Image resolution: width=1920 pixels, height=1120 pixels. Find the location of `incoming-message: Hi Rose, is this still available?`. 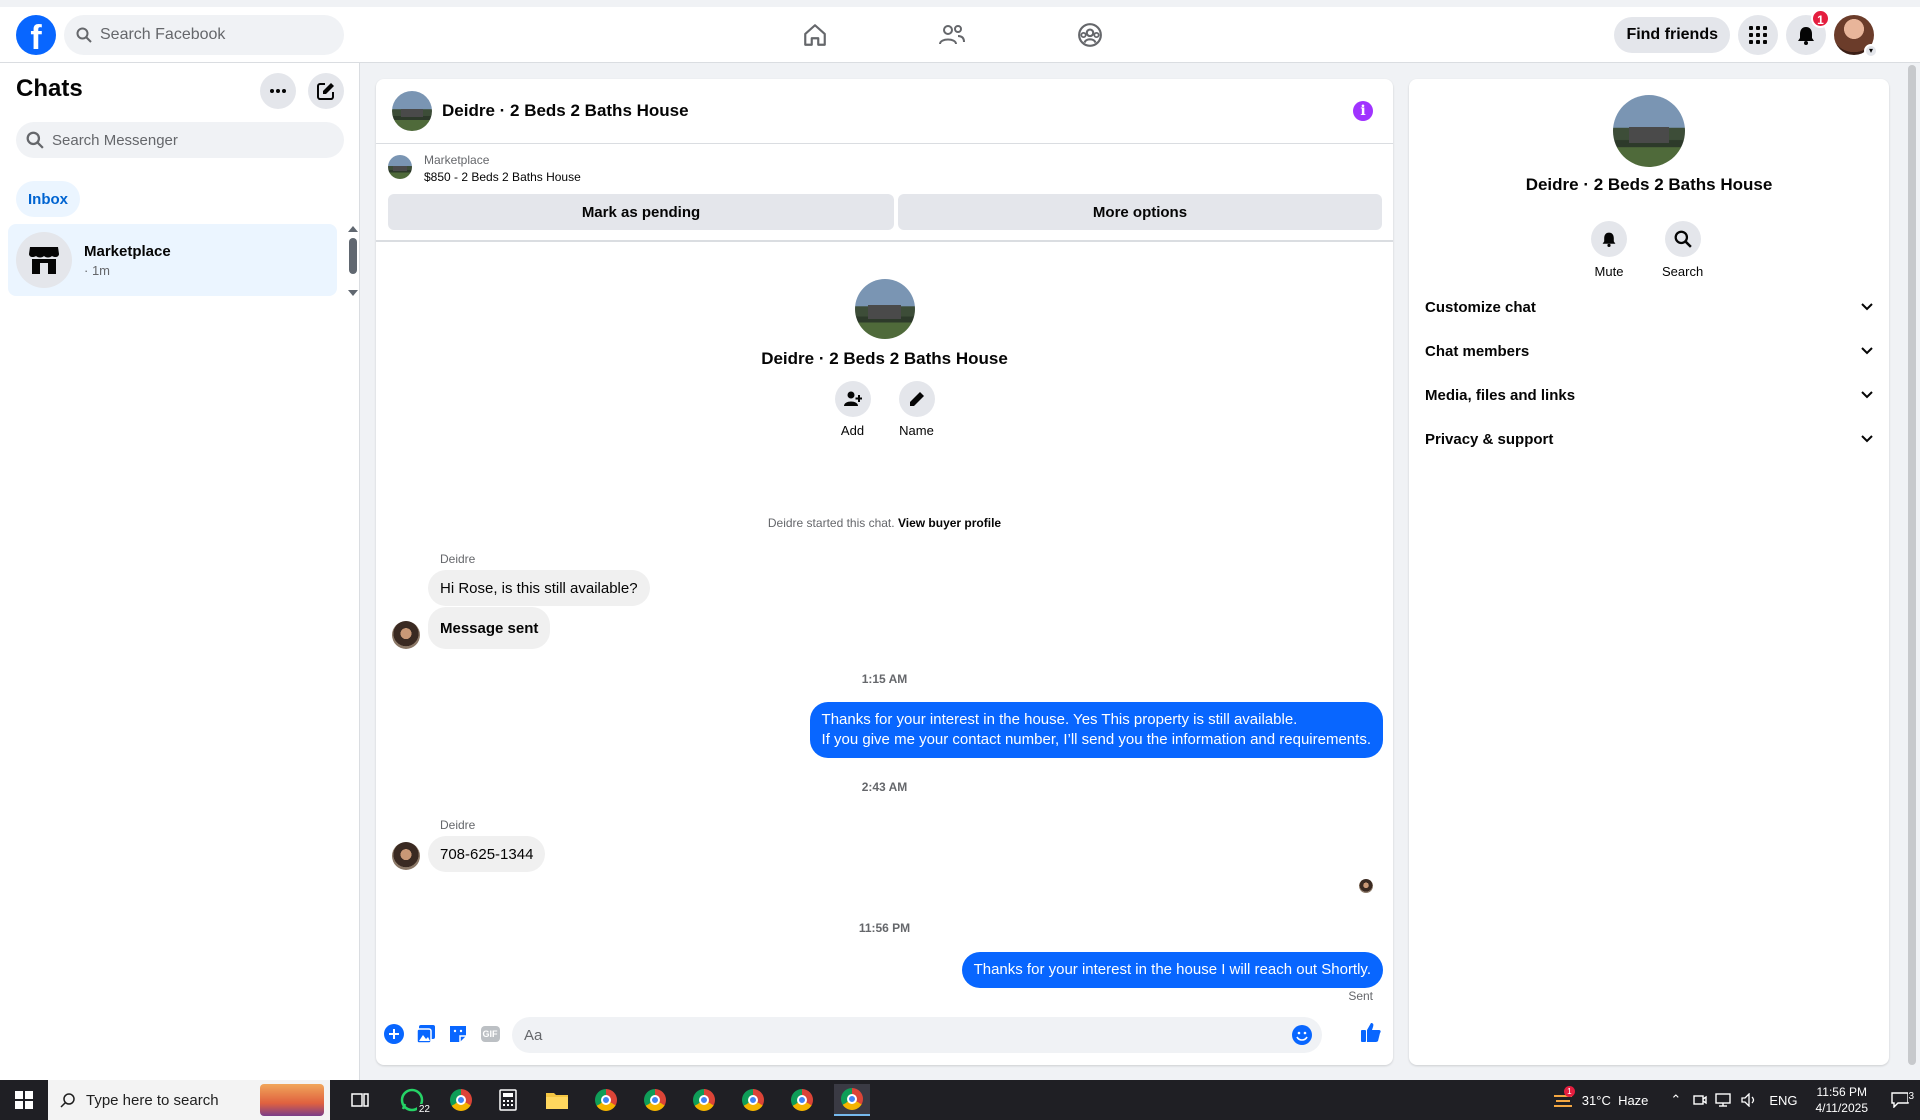

incoming-message: Hi Rose, is this still available? is located at coordinates (539, 588).